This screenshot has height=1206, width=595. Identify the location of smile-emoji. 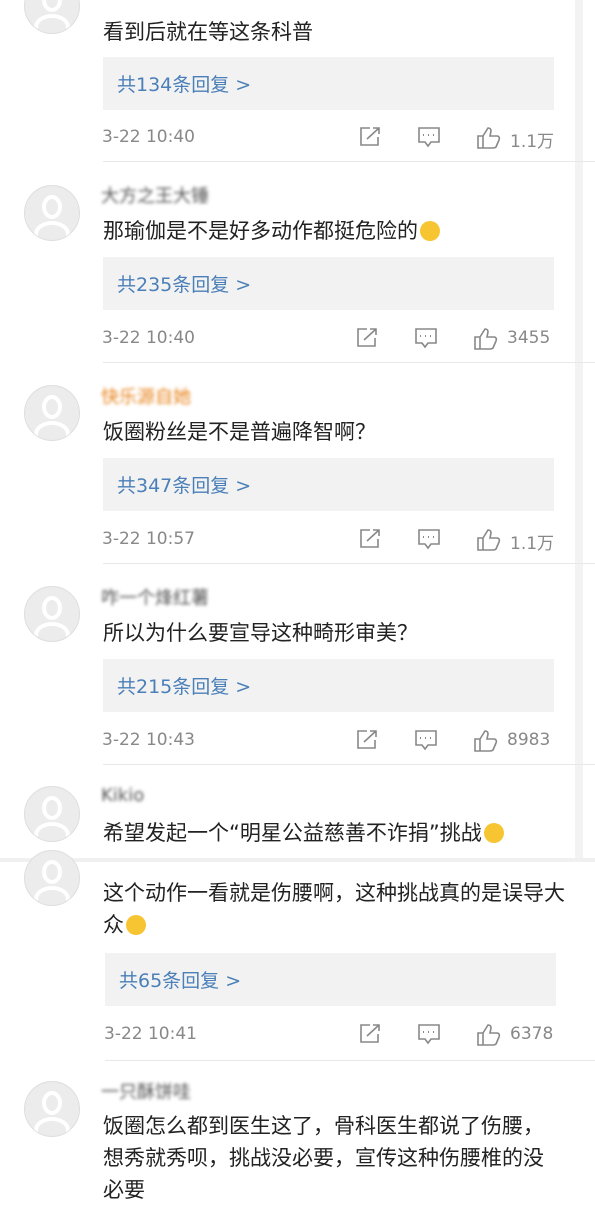
(493, 833).